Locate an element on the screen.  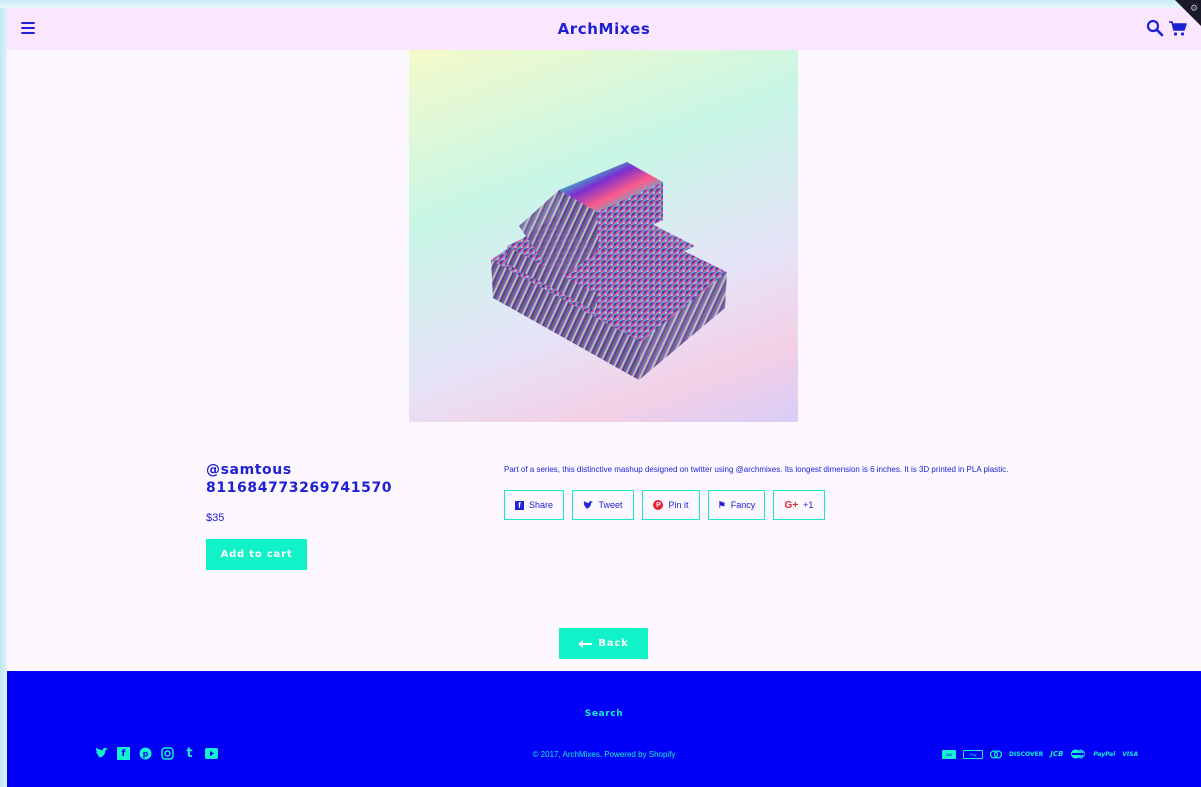
diners-club-icon is located at coordinates (996, 754).